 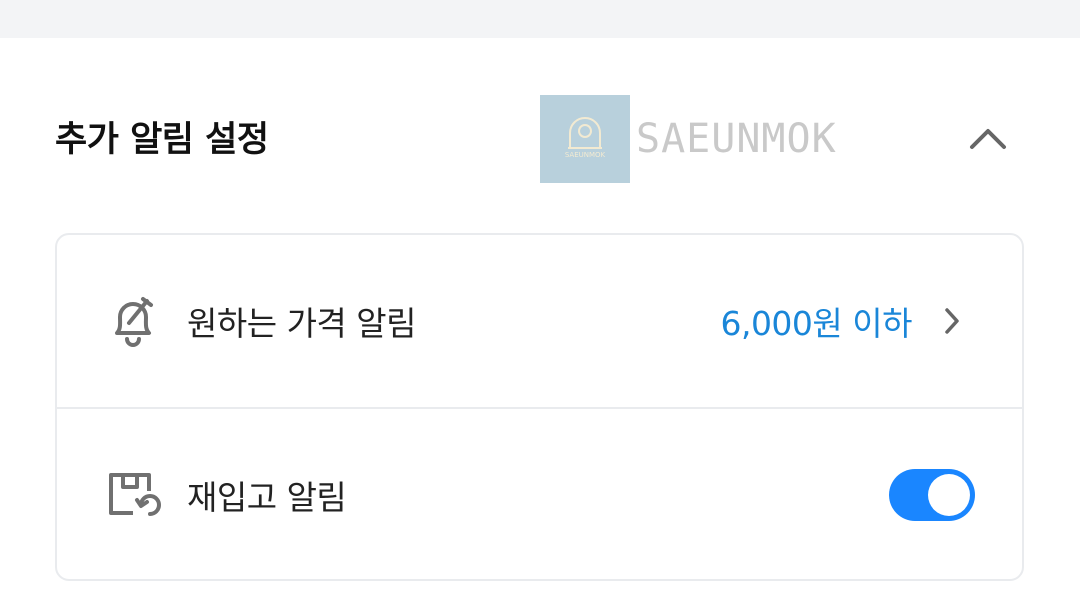 What do you see at coordinates (267, 497) in the screenshot?
I see `restock-alert-label: 재입고 알림` at bounding box center [267, 497].